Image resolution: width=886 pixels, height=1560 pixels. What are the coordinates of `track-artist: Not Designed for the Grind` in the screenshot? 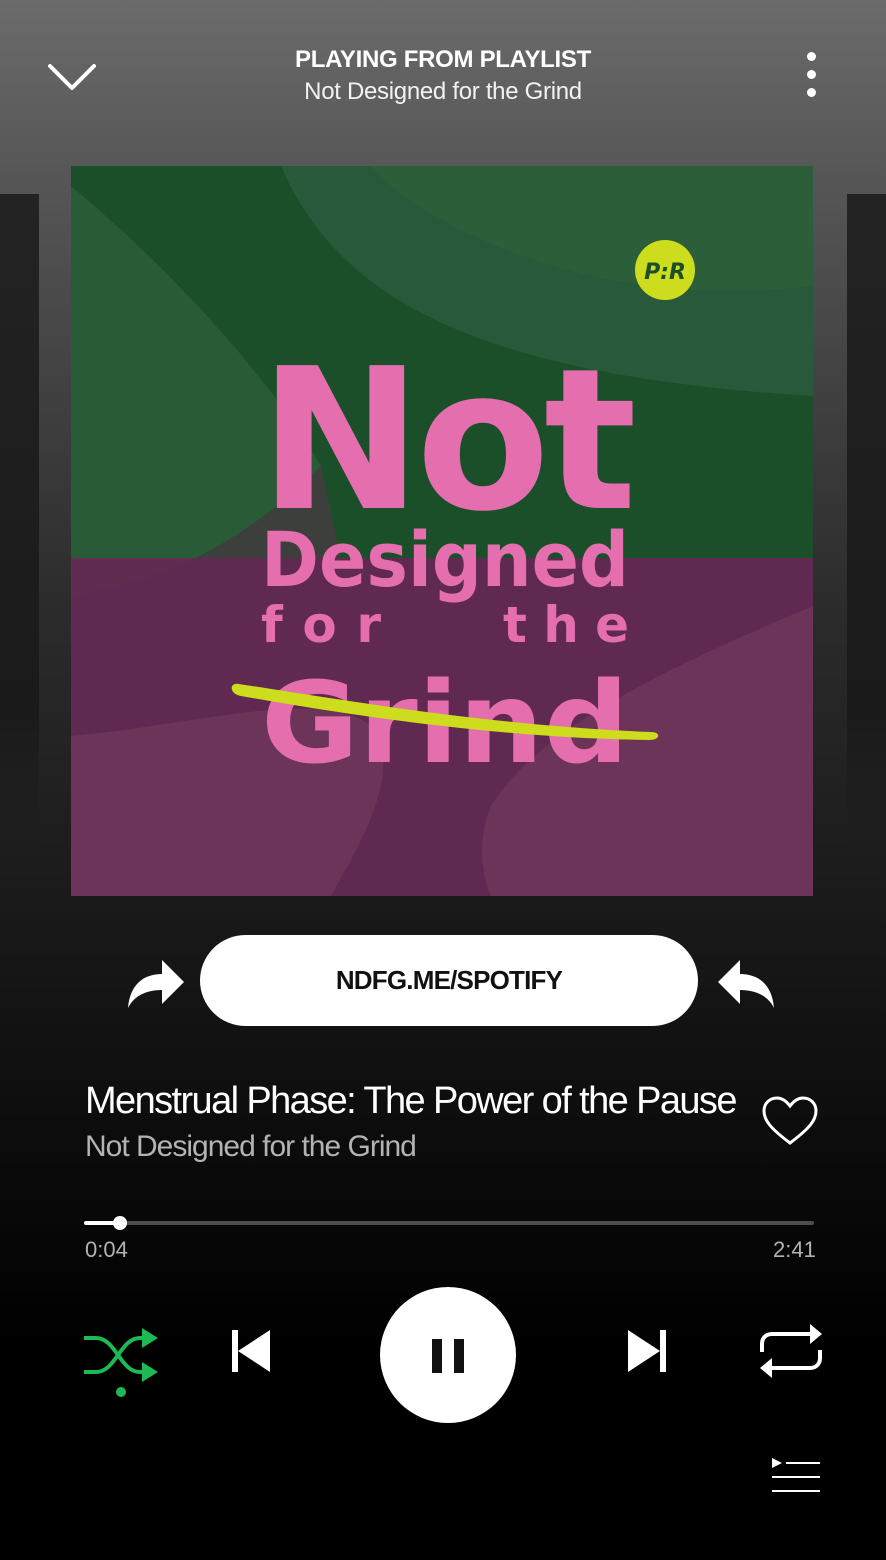 It's located at (251, 1147).